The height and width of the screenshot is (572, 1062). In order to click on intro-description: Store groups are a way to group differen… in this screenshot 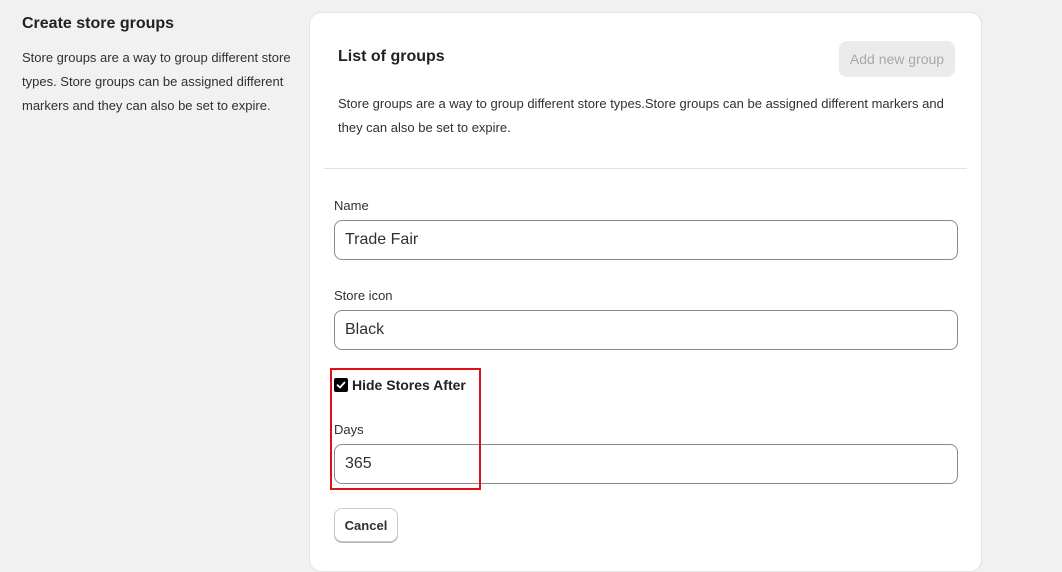, I will do `click(156, 81)`.